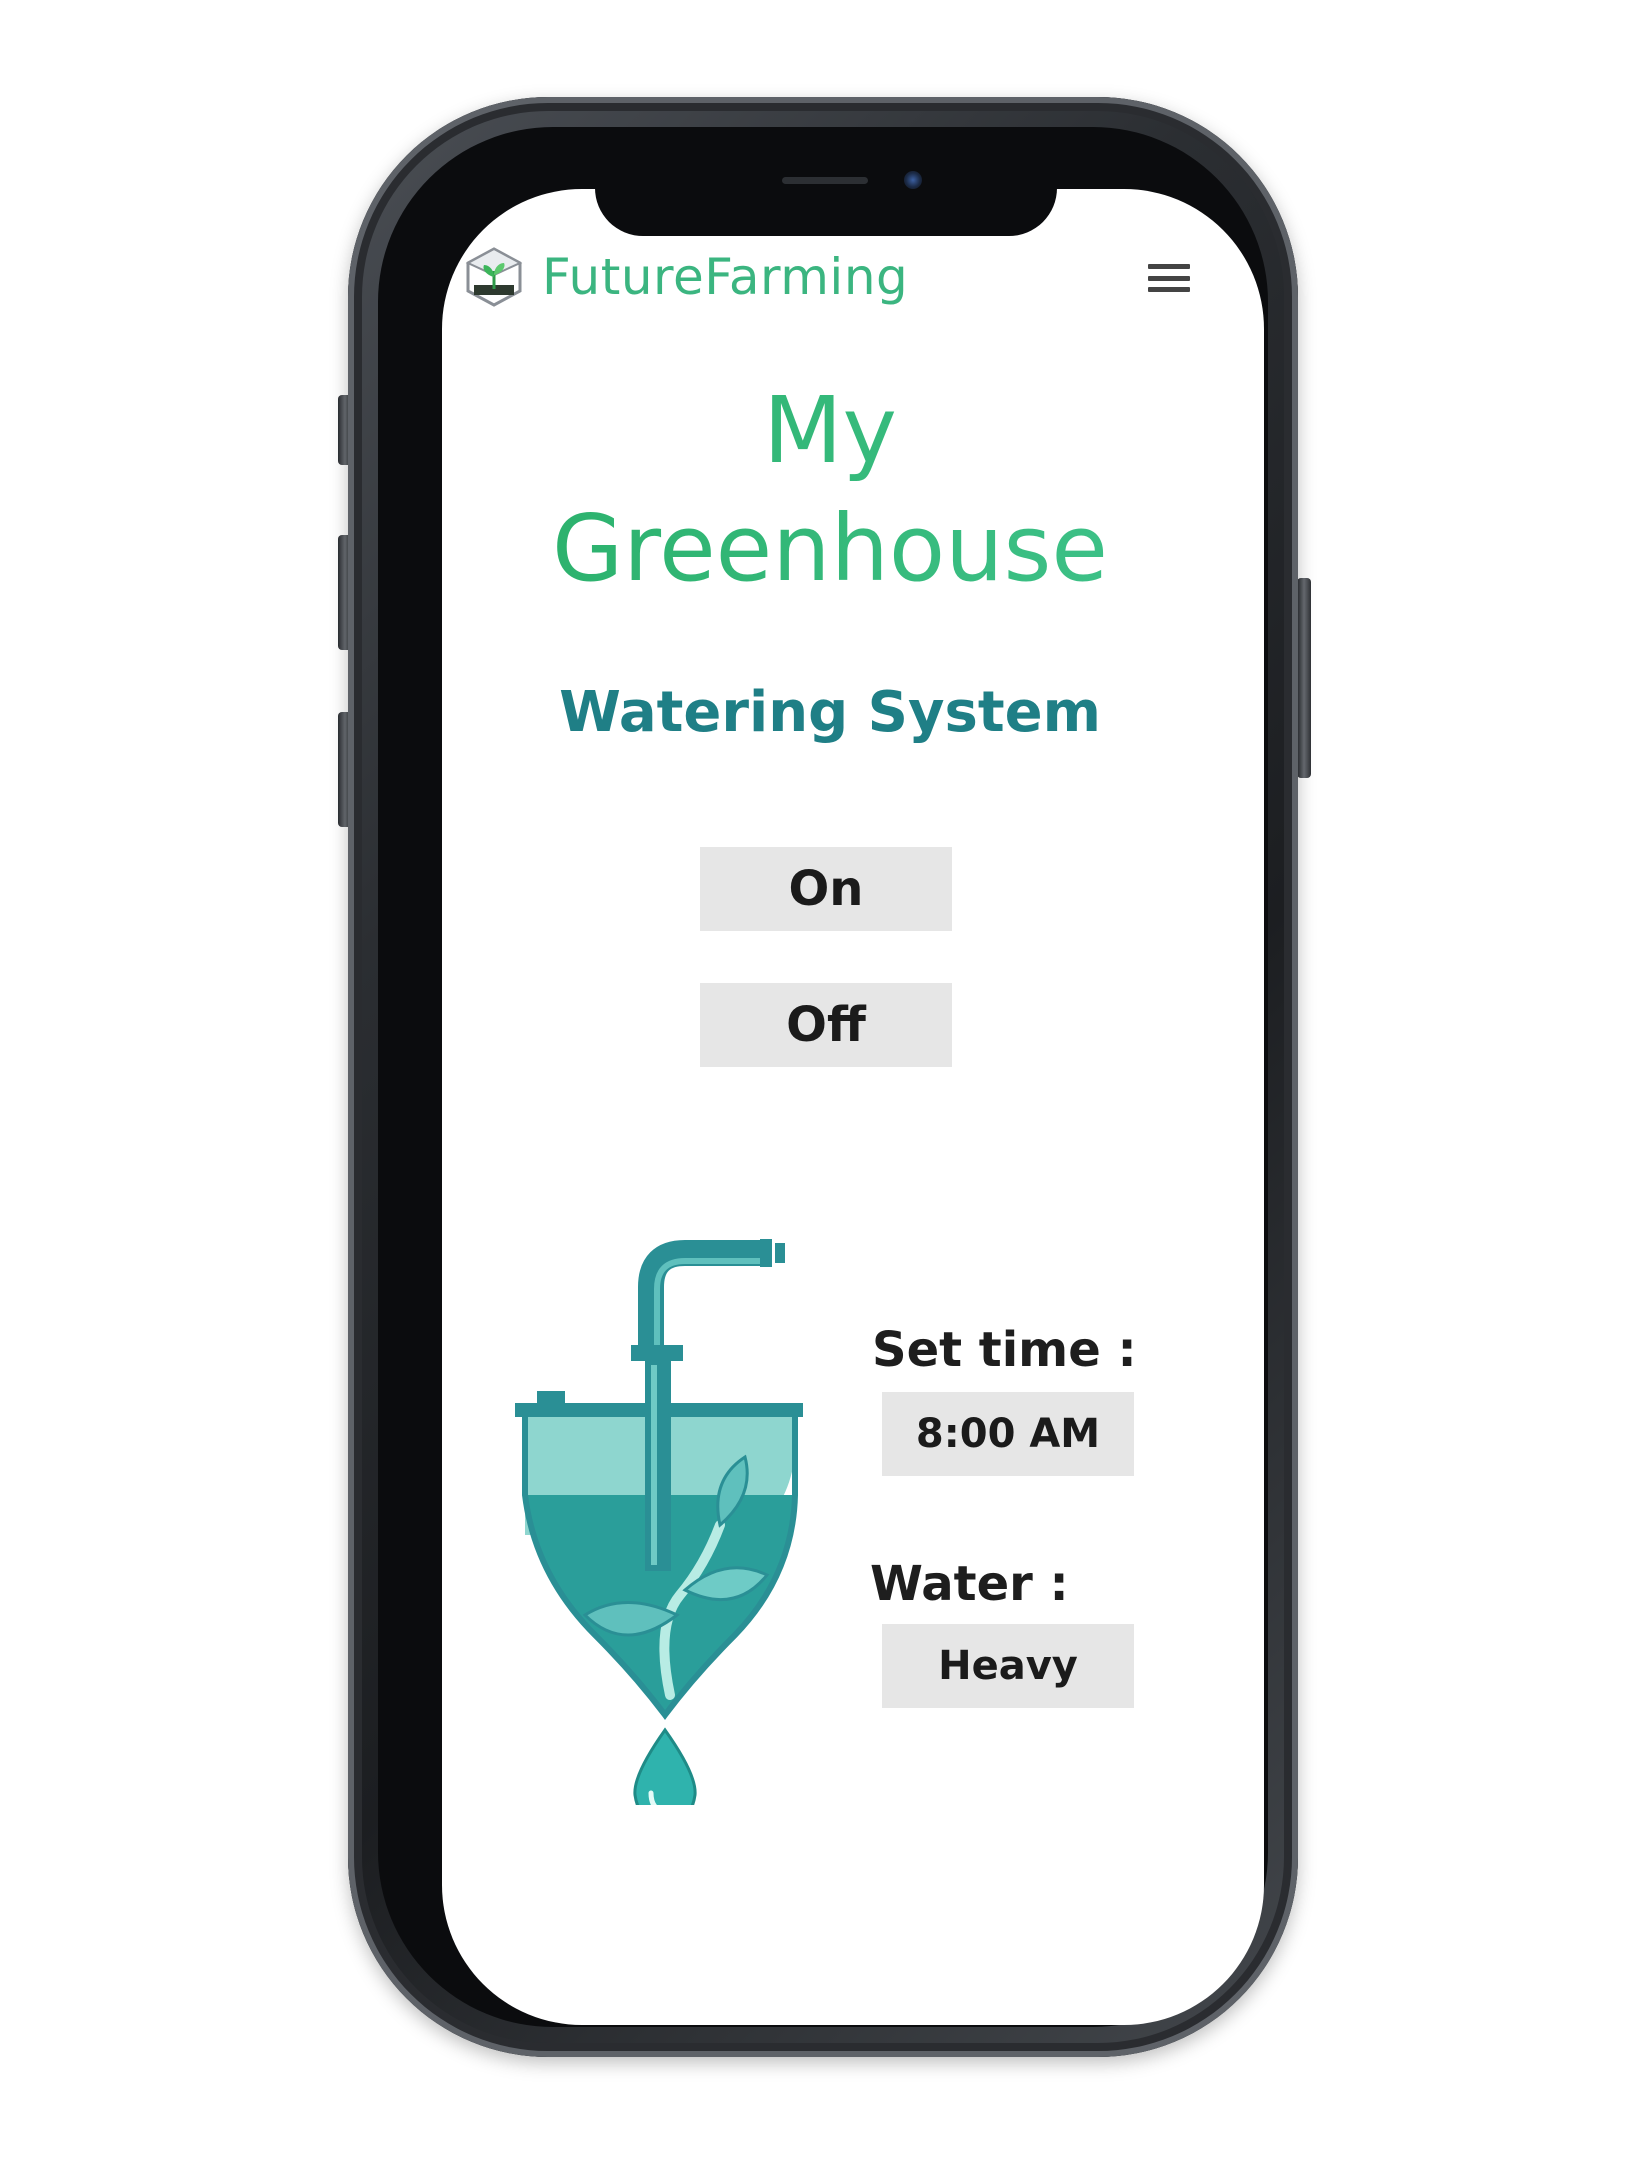  I want to click on set-time-label: Set time :, so click(1004, 1350).